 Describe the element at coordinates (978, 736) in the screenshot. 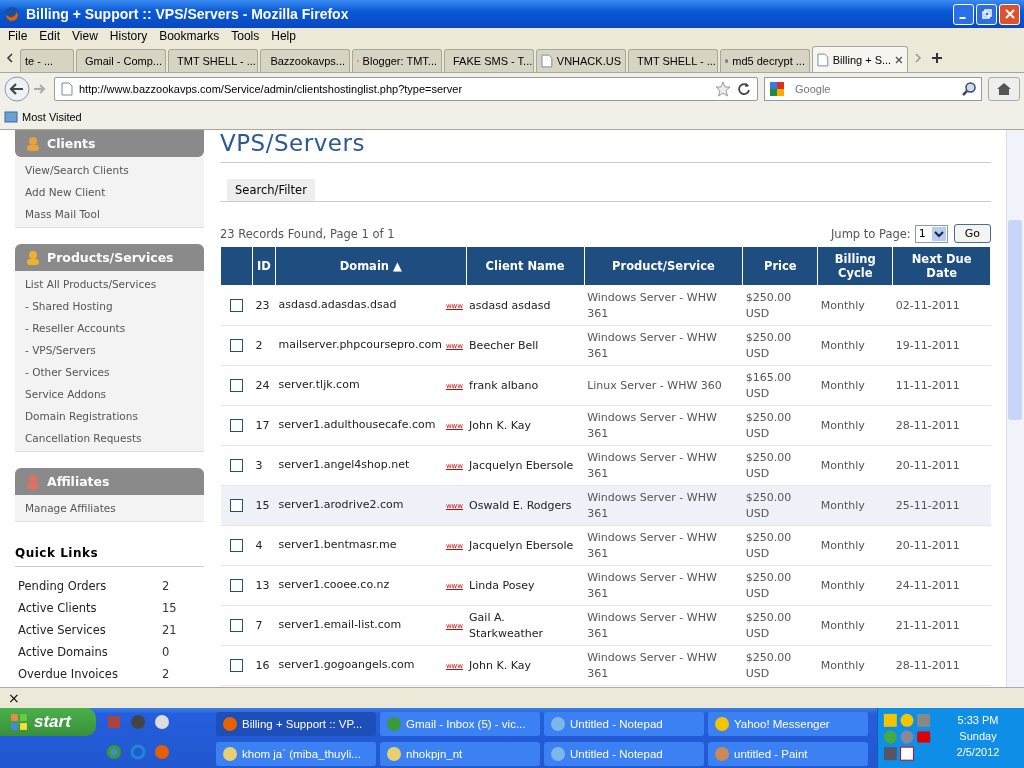

I see `clock-day: Sunday` at that location.